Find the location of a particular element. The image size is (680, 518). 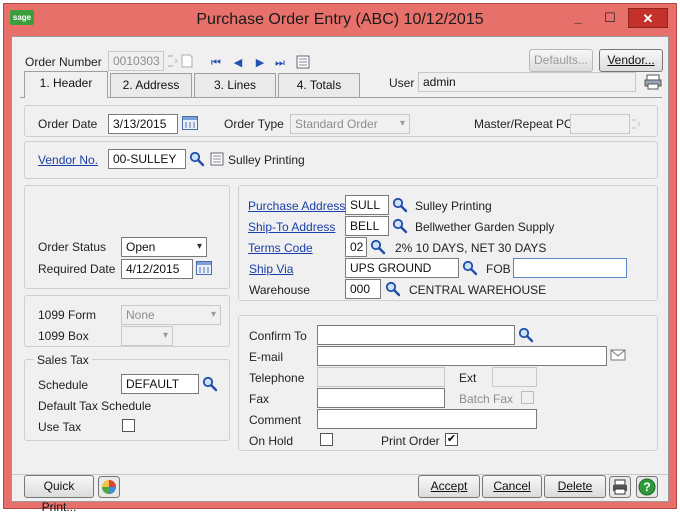

accept-button: Accept is located at coordinates (449, 486).